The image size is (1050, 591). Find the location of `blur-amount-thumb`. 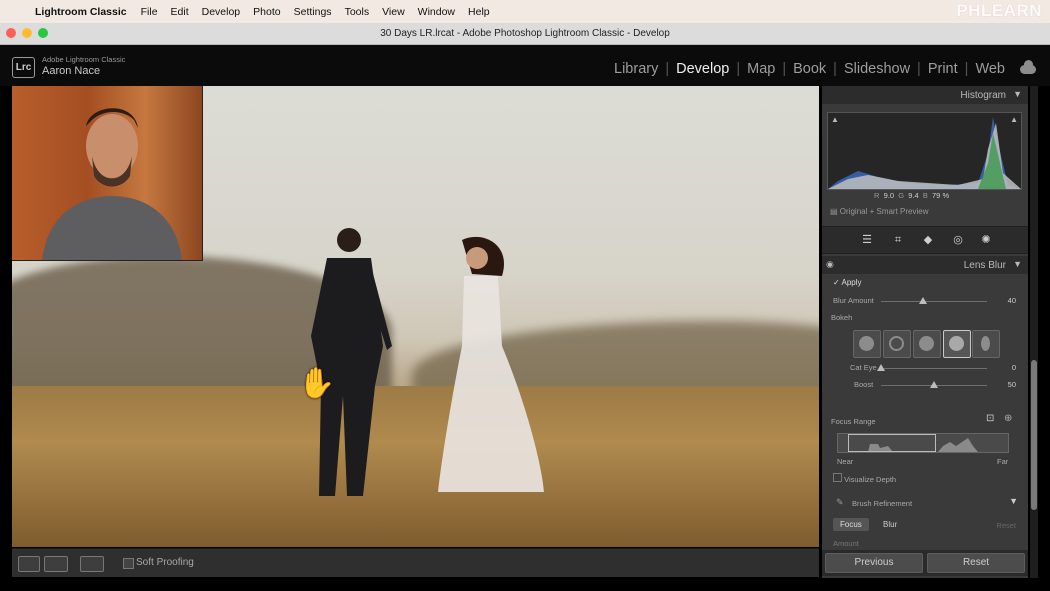

blur-amount-thumb is located at coordinates (923, 300).